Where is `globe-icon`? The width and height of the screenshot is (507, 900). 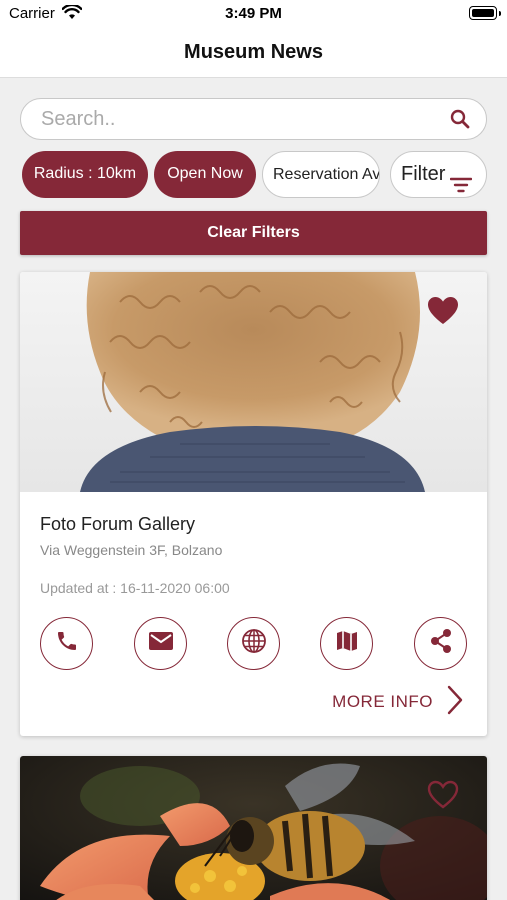 globe-icon is located at coordinates (254, 643).